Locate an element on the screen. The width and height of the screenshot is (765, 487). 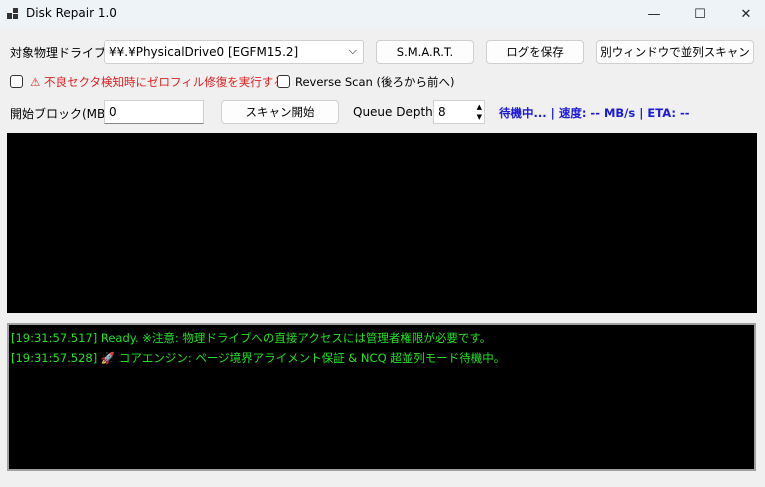
chevron-down-icon: ⌵ is located at coordinates (352, 50).